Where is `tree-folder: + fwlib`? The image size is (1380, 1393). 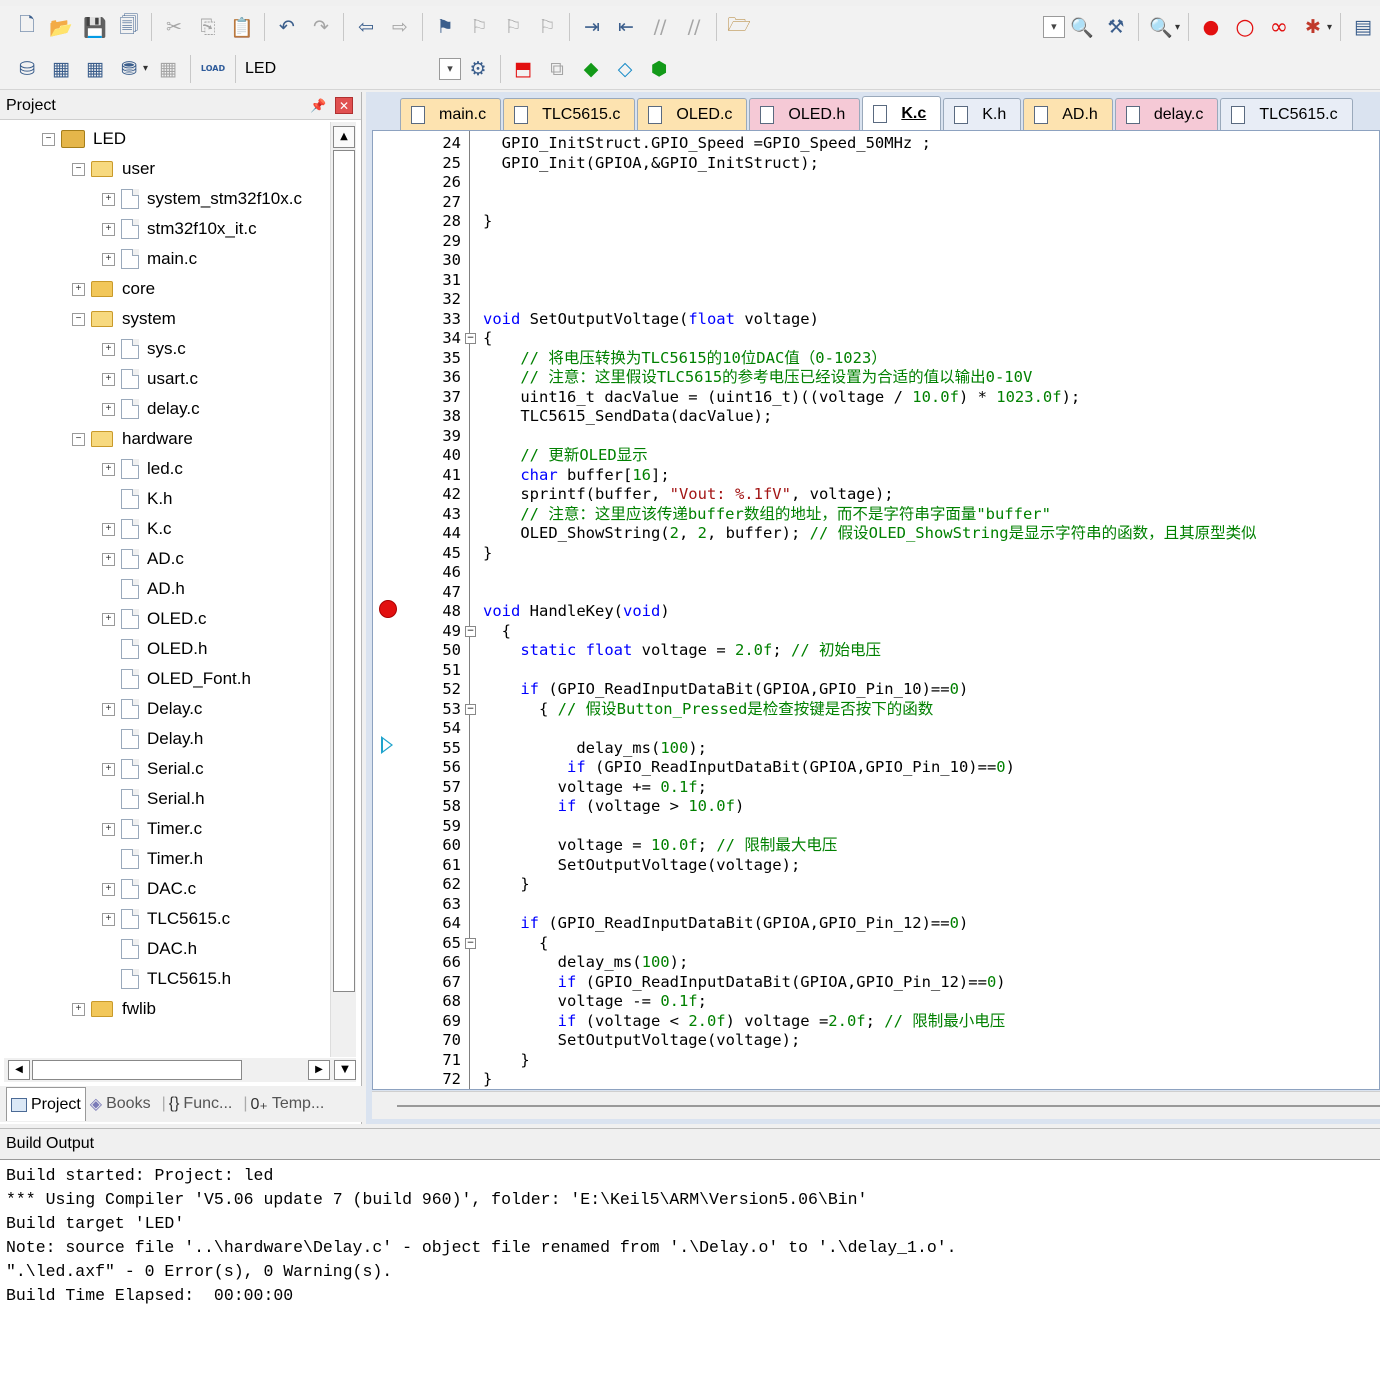 tree-folder: + fwlib is located at coordinates (114, 1009).